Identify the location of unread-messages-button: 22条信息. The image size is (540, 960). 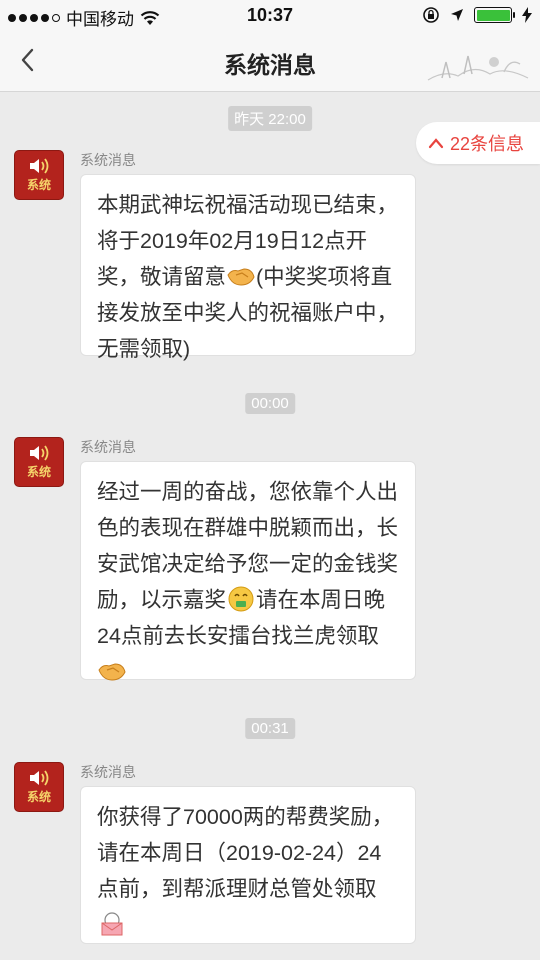
(478, 143).